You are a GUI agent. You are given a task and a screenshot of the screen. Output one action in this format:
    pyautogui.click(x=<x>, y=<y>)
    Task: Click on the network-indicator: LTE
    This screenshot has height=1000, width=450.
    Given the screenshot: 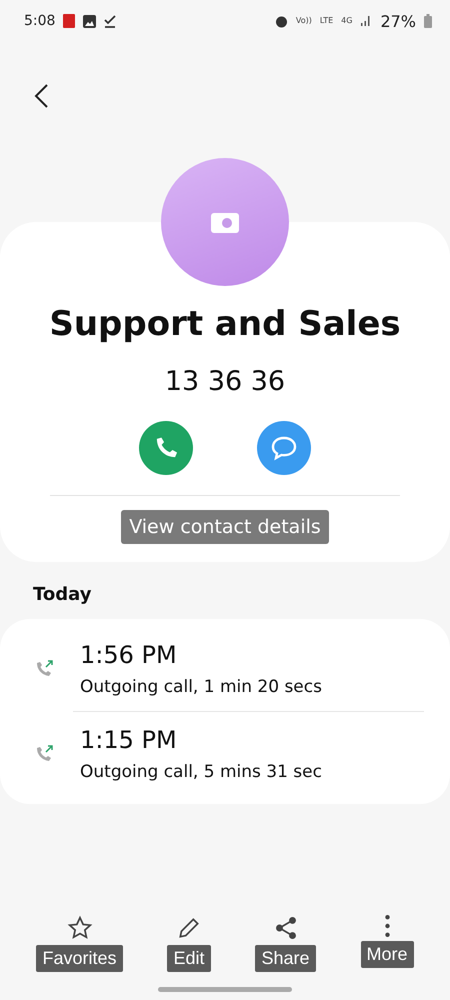 What is the action you would take?
    pyautogui.click(x=327, y=21)
    